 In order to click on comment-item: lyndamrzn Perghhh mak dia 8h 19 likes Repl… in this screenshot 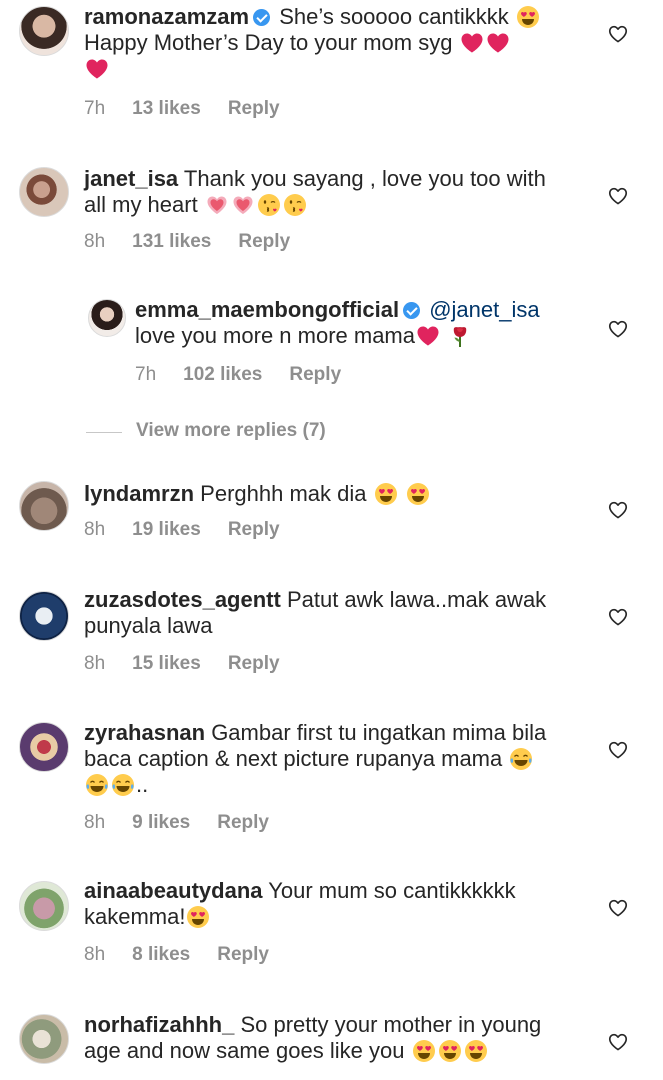, I will do `click(331, 515)`.